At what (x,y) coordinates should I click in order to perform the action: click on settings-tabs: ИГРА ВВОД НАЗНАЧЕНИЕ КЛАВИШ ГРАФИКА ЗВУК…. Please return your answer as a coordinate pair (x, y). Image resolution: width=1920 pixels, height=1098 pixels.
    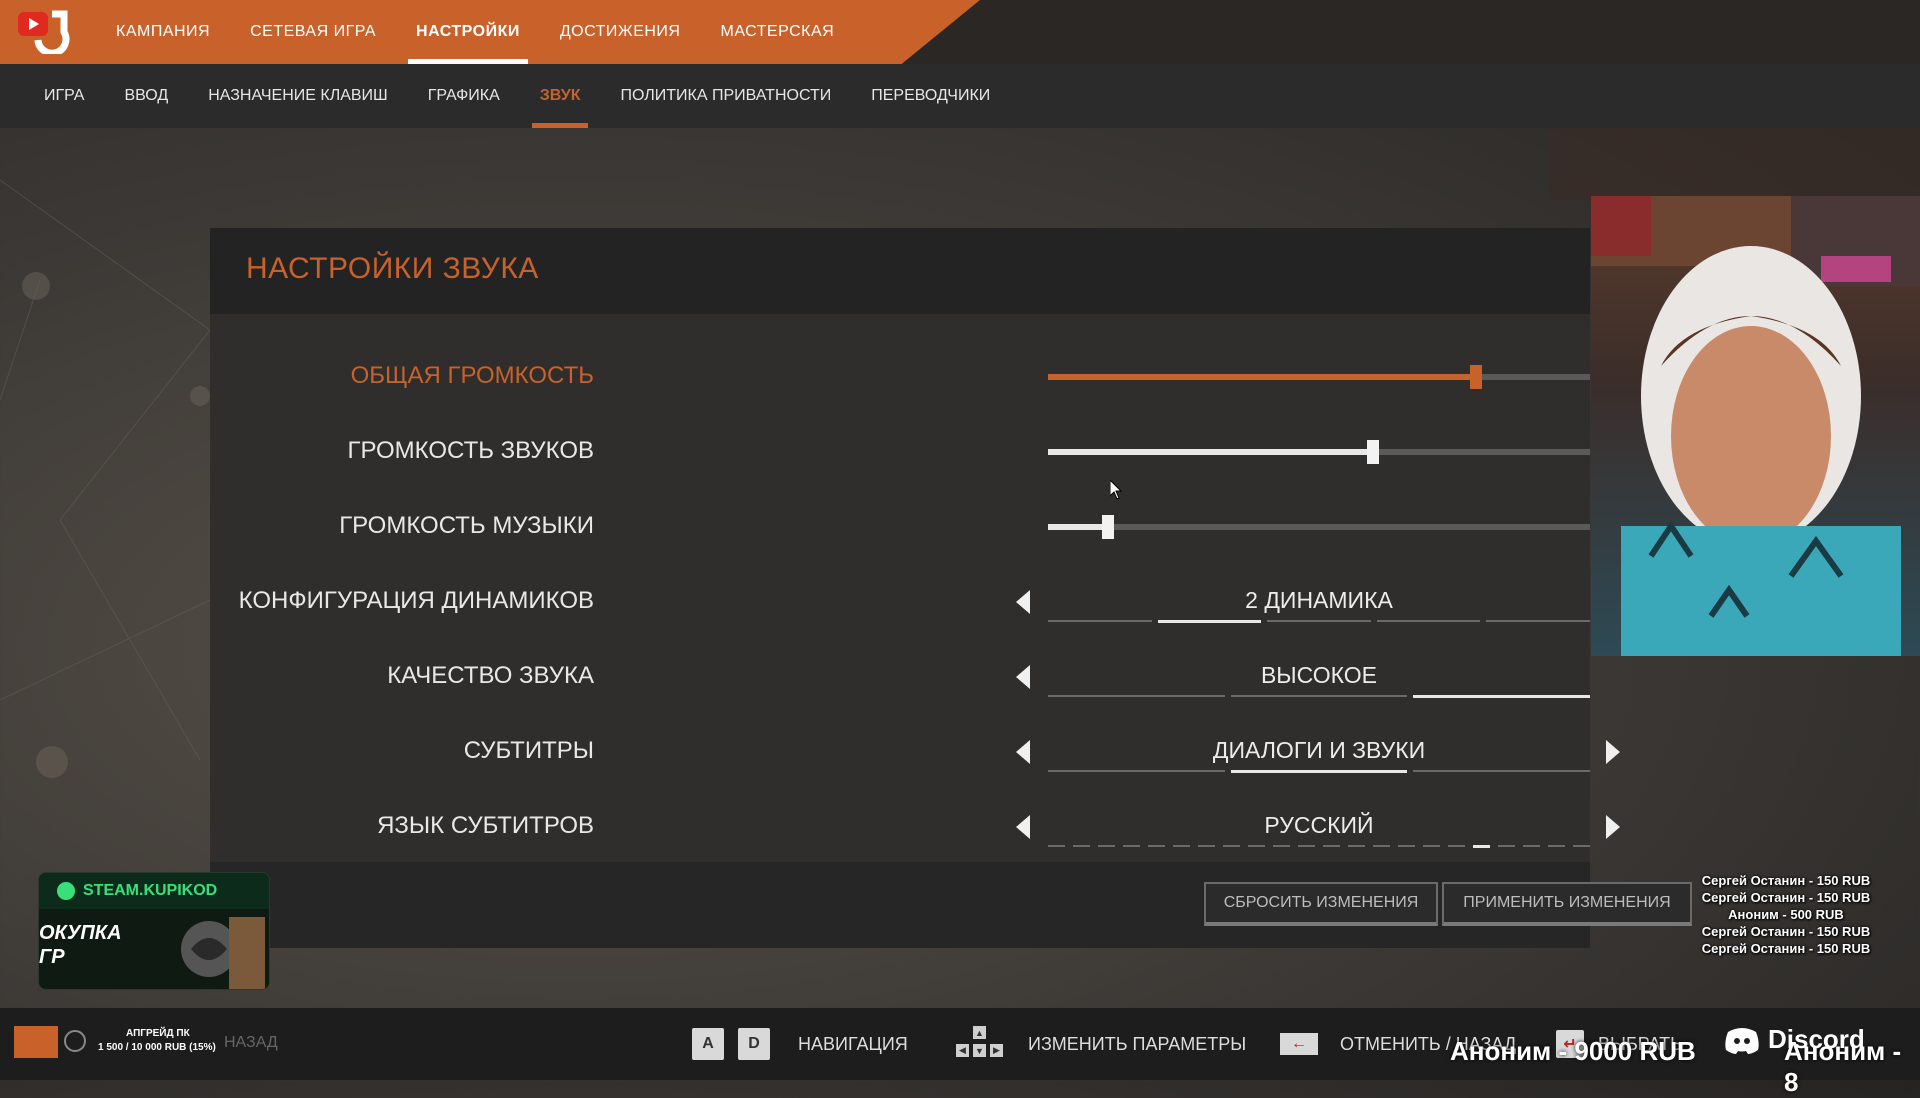
    Looking at the image, I should click on (517, 96).